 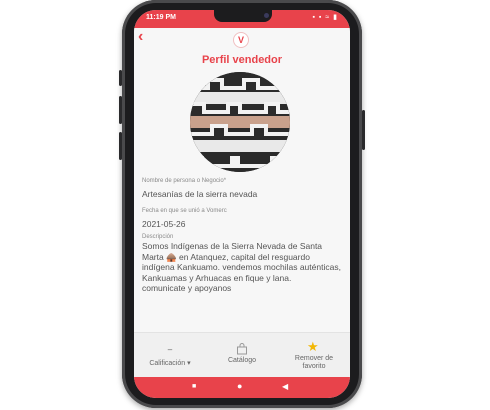 I want to click on description-label: Descripción, so click(x=158, y=237).